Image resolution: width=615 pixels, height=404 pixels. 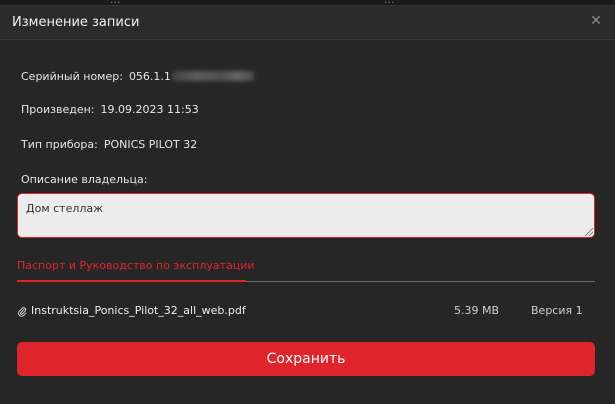 What do you see at coordinates (306, 215) in the screenshot?
I see `owner-description-input: Дом стеллаж` at bounding box center [306, 215].